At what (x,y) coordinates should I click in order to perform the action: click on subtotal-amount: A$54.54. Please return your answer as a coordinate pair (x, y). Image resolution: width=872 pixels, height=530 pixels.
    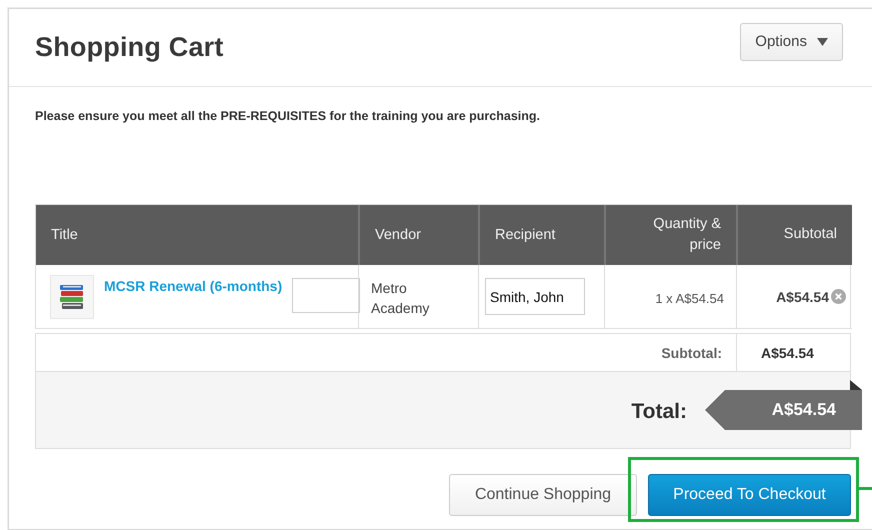
    Looking at the image, I should click on (787, 352).